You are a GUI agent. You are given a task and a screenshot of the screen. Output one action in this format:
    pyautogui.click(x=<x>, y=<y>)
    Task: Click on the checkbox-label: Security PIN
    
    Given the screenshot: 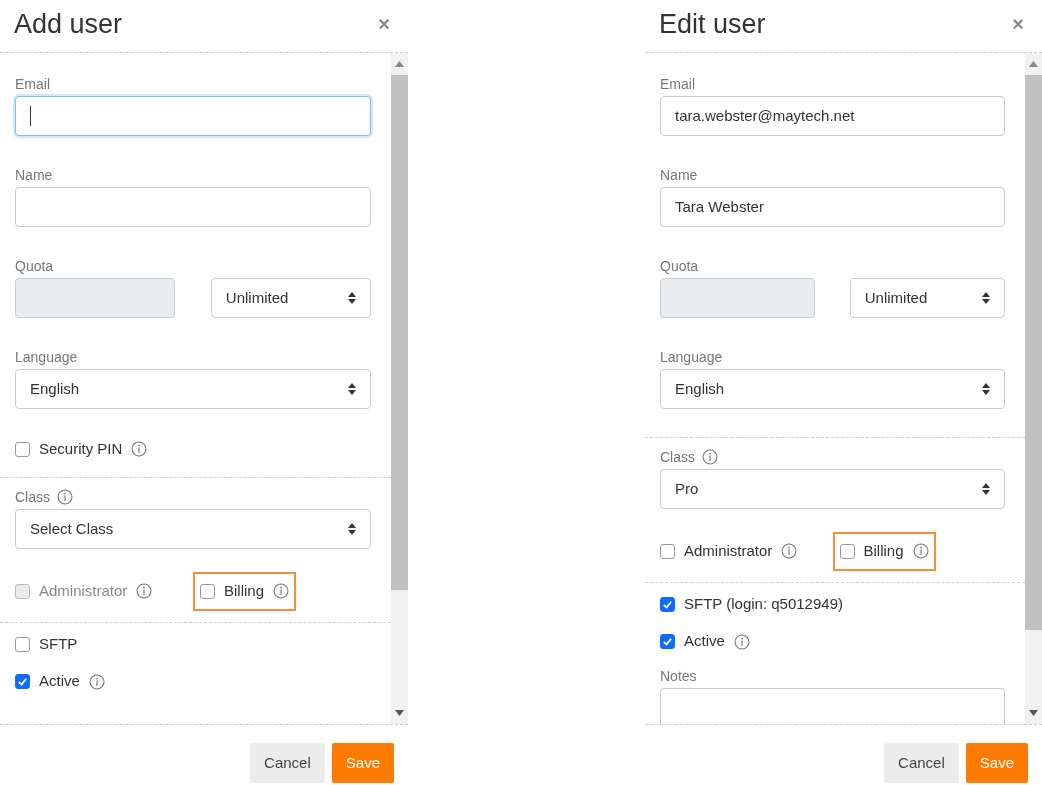 What is the action you would take?
    pyautogui.click(x=81, y=448)
    